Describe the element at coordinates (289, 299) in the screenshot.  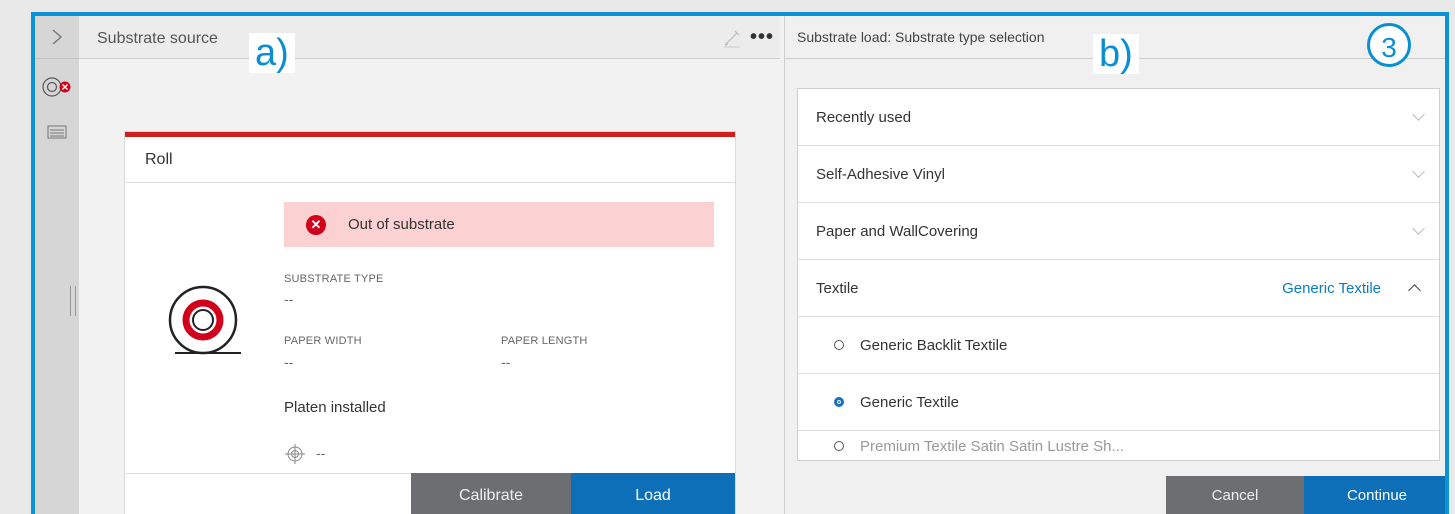
I see `substrate-type-value: --` at that location.